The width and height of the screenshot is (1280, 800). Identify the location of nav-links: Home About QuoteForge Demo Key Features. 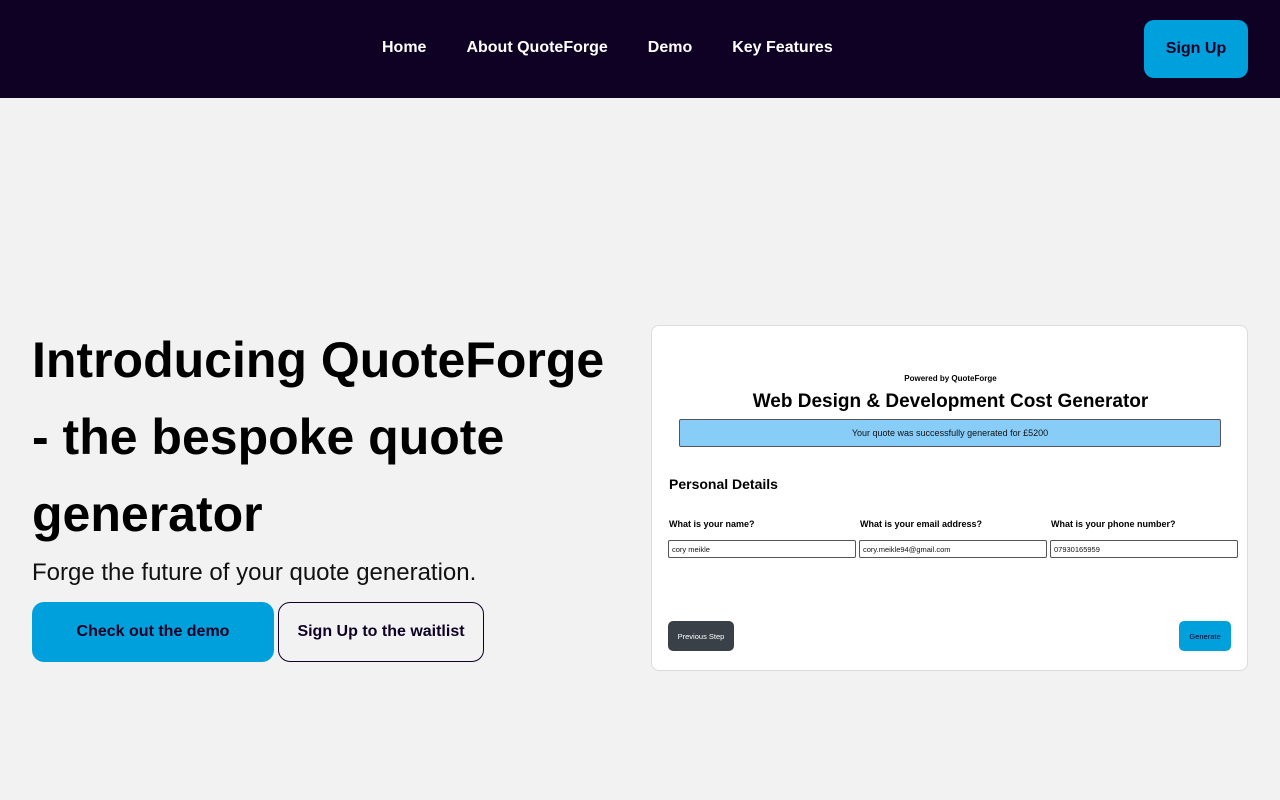
(627, 48).